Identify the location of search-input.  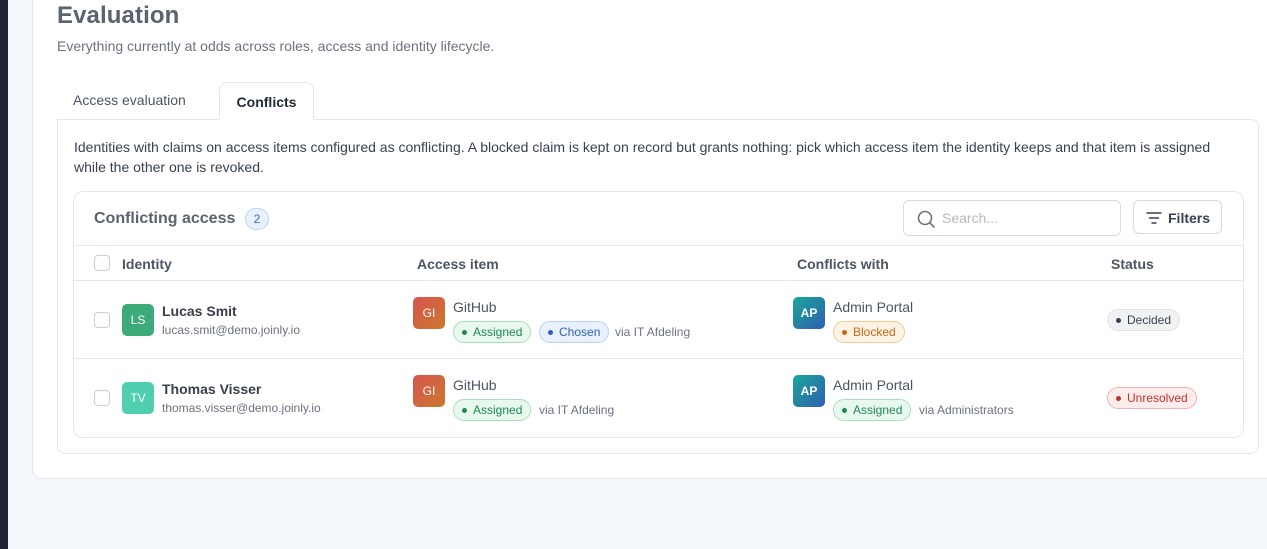
(1027, 218).